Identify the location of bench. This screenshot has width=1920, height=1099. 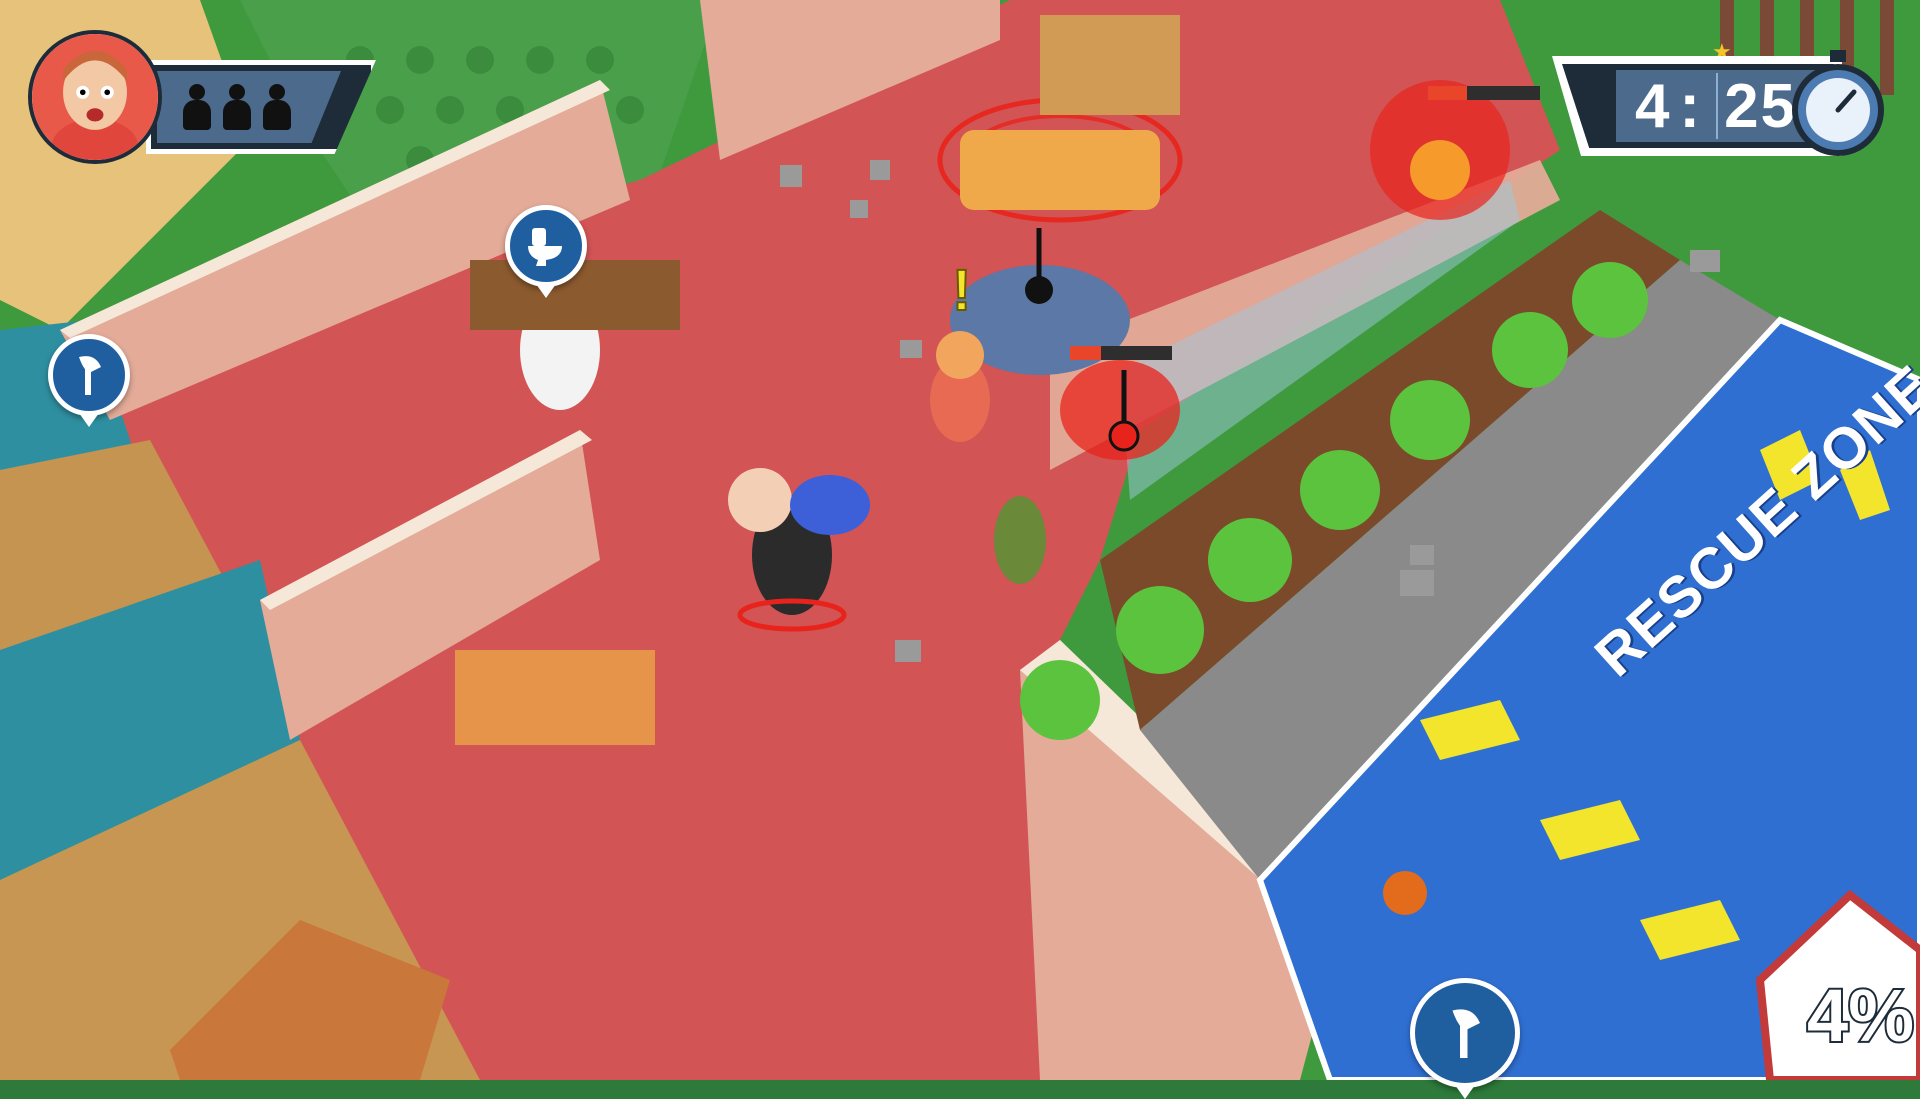
(555, 697).